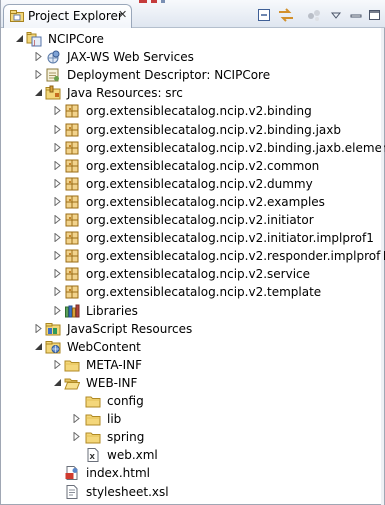 The image size is (385, 505). Describe the element at coordinates (193, 492) in the screenshot. I see `tree-item-stylesheet-xsl: stylesheet.xsl` at that location.